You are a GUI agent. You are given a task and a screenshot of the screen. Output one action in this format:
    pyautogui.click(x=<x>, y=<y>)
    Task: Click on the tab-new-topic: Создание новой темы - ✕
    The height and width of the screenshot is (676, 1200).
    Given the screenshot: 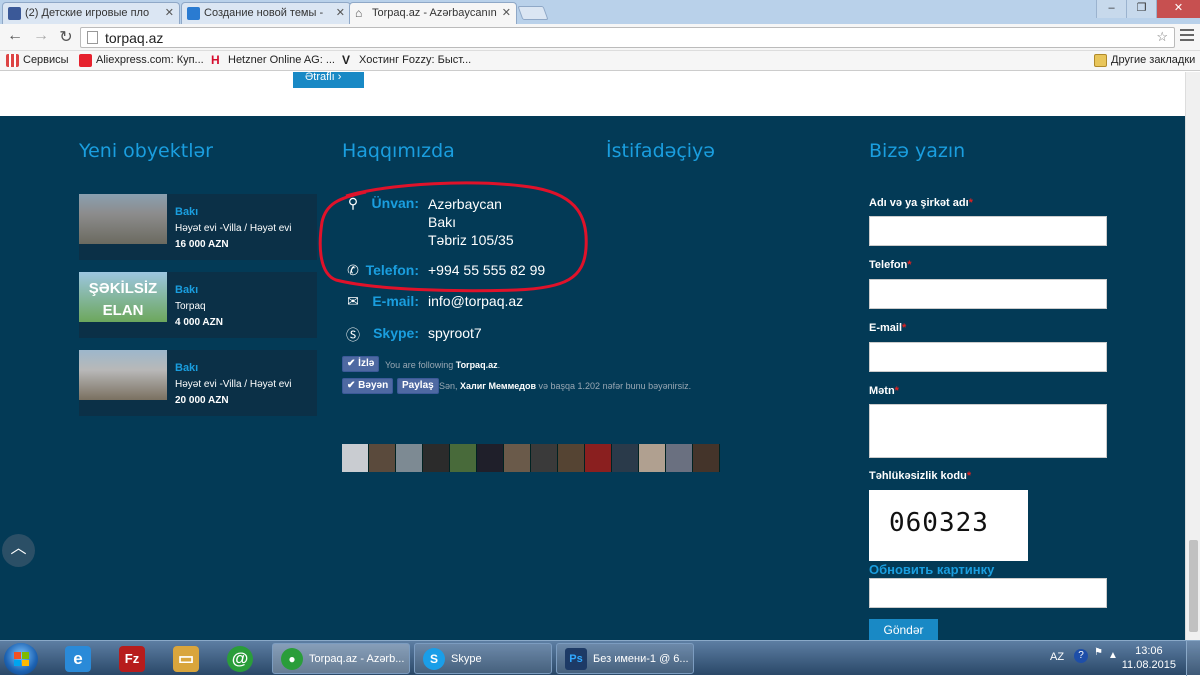 What is the action you would take?
    pyautogui.click(x=266, y=13)
    